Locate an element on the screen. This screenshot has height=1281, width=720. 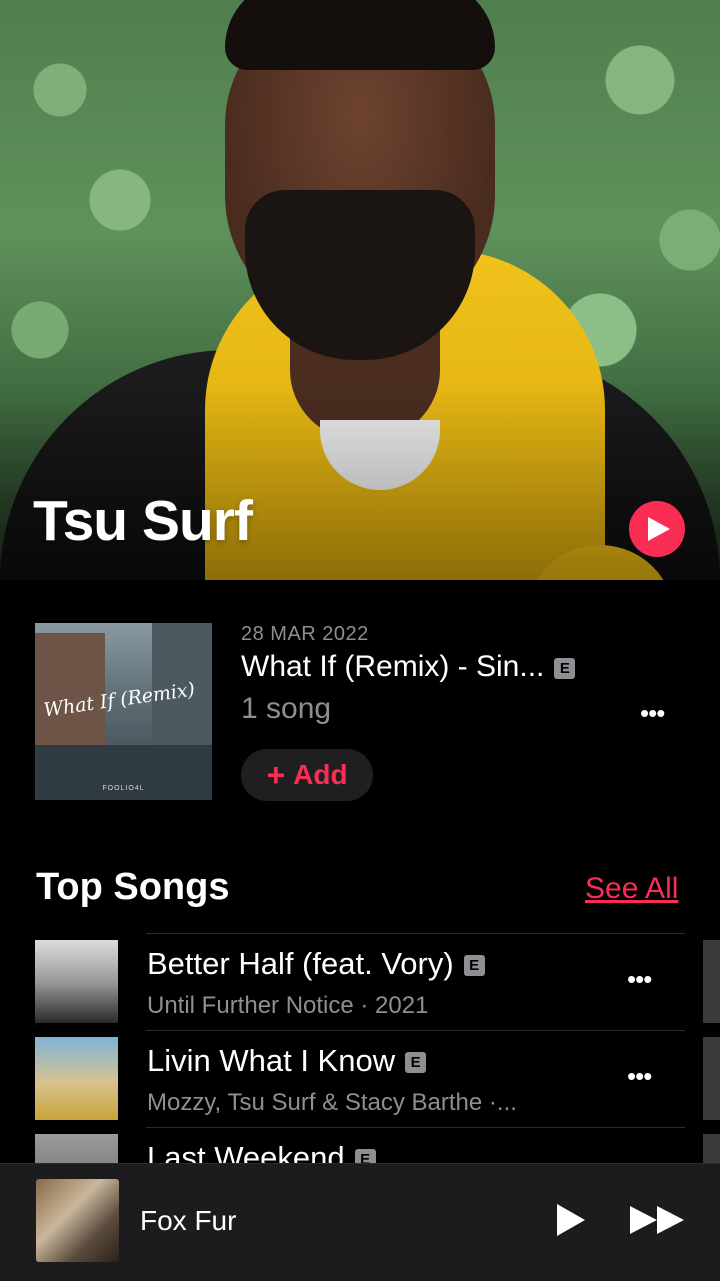
release-title-row: What If (Remix) - Sin... E is located at coordinates (408, 667).